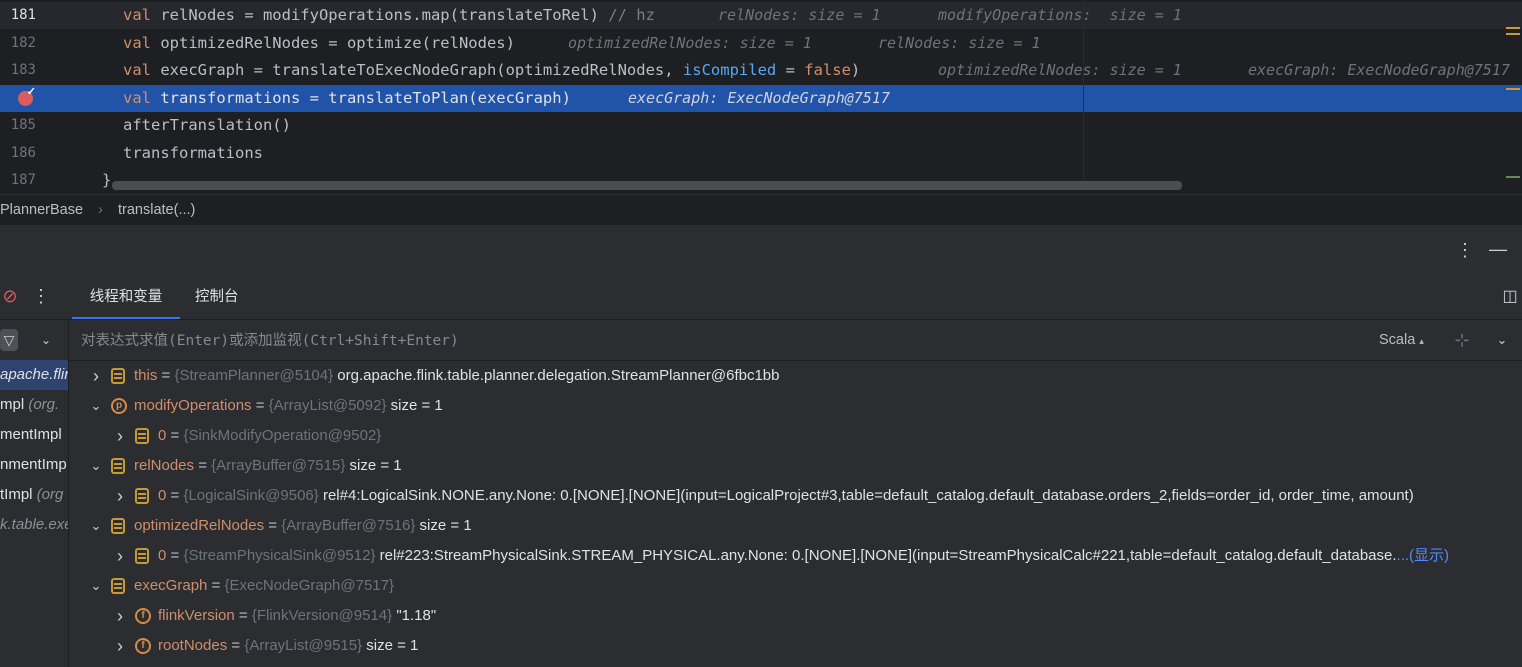 The width and height of the screenshot is (1522, 667). I want to click on code-token: // hz, so click(631, 15).